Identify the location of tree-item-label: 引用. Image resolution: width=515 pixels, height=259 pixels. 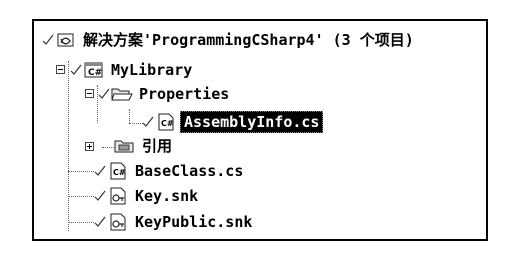
(157, 146).